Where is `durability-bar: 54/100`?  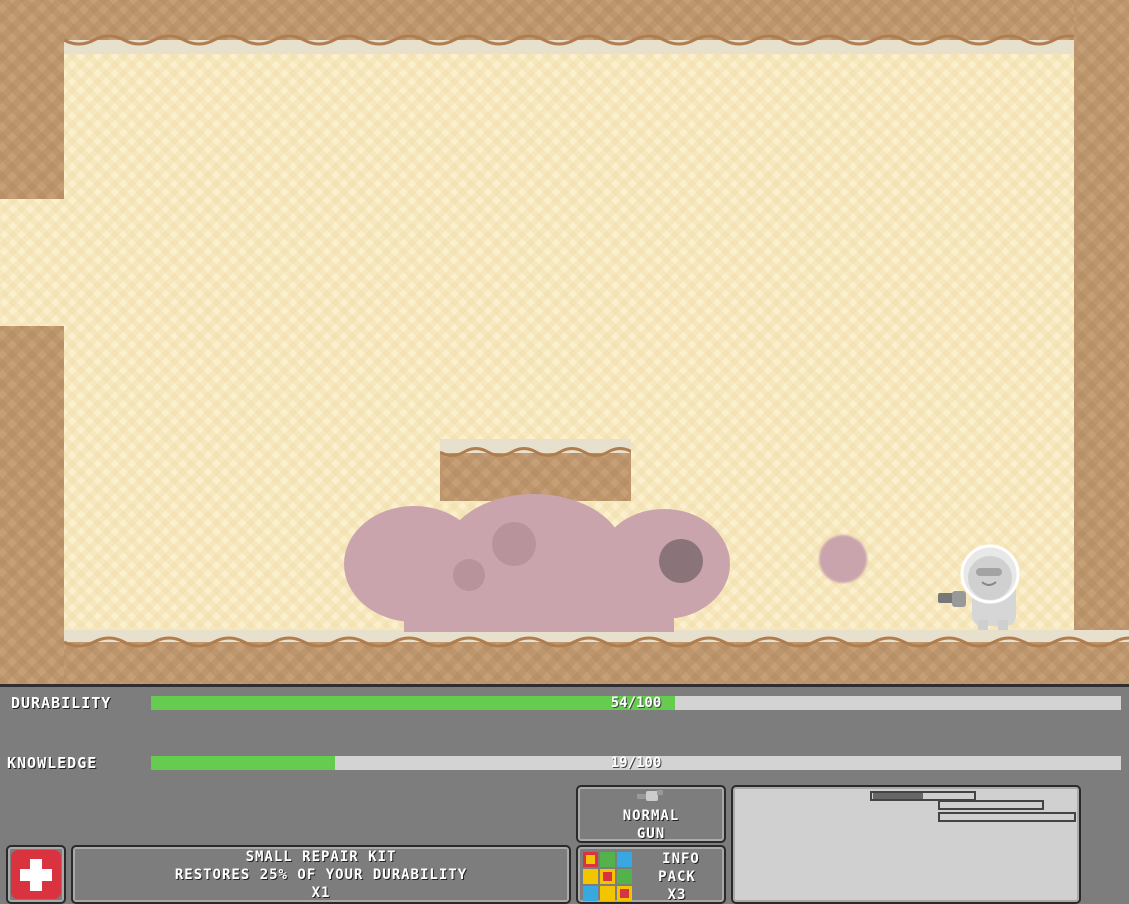
durability-bar: 54/100 is located at coordinates (636, 703).